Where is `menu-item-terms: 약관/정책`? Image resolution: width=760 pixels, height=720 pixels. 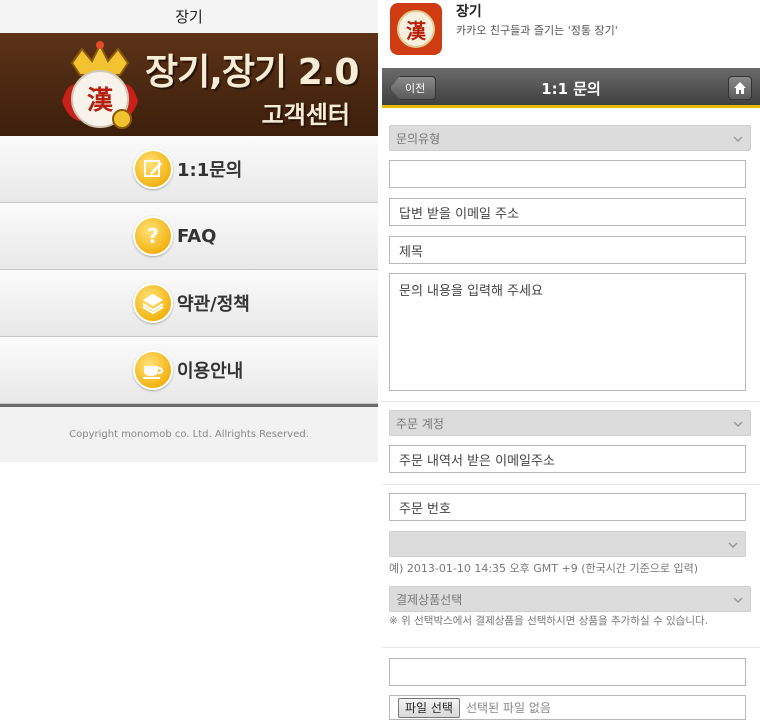
menu-item-terms: 약관/정책 is located at coordinates (189, 303).